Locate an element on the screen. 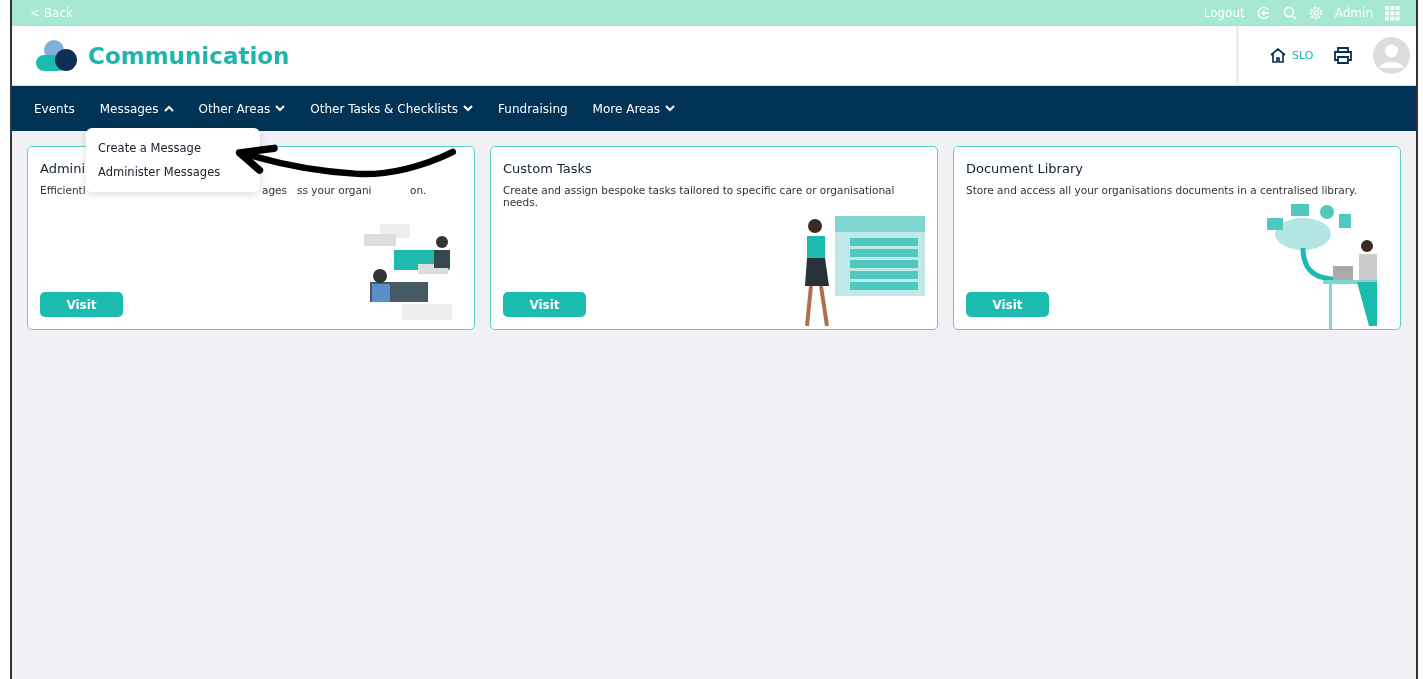  card-title: Document Library is located at coordinates (1024, 168).